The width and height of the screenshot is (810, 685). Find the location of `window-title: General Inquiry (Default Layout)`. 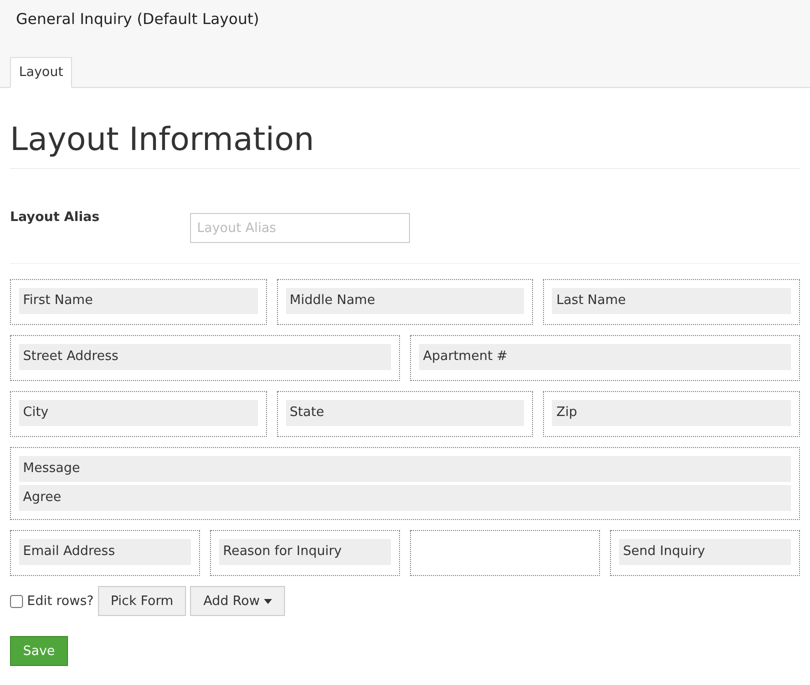

window-title: General Inquiry (Default Layout) is located at coordinates (137, 18).